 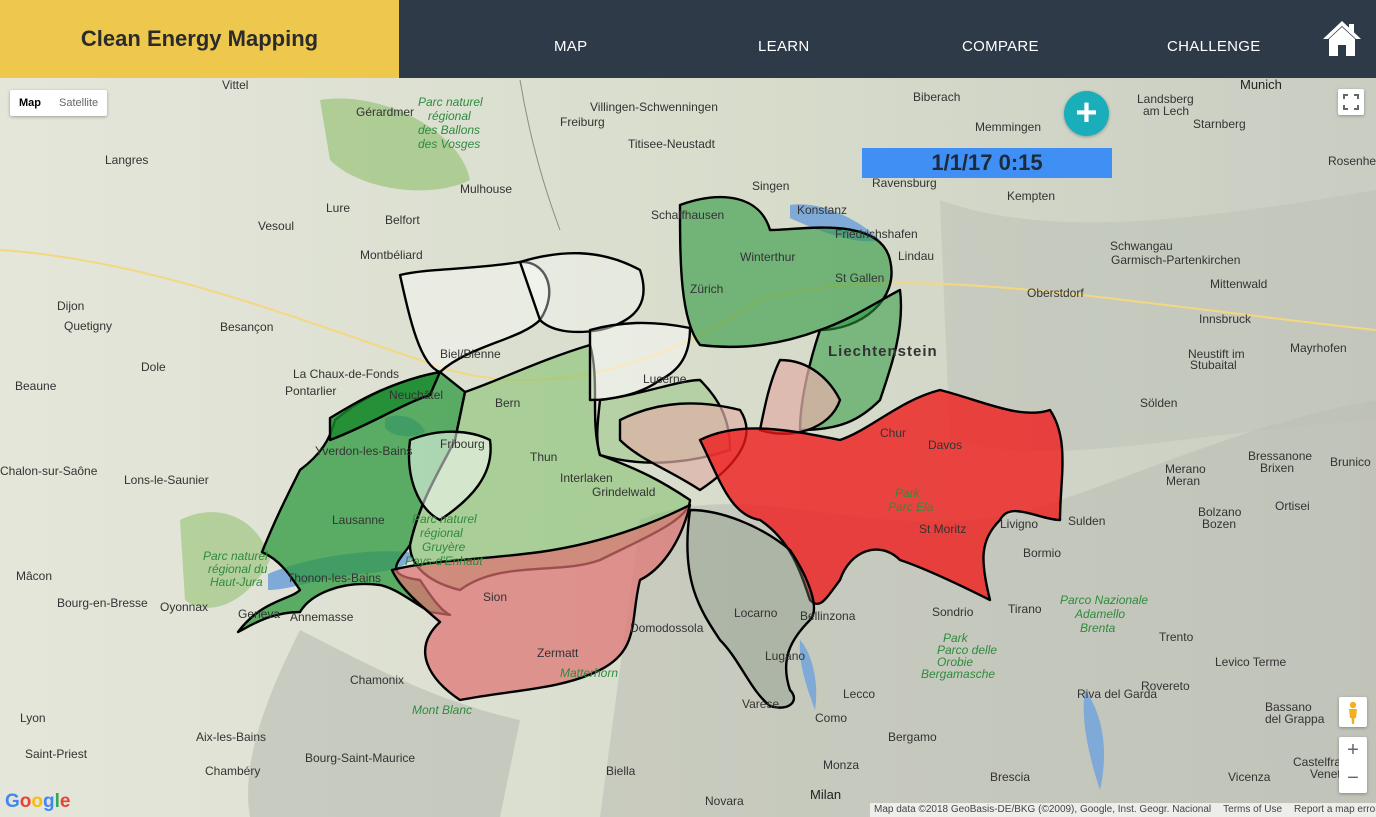 I want to click on park-label: des Vosges, so click(x=449, y=144).